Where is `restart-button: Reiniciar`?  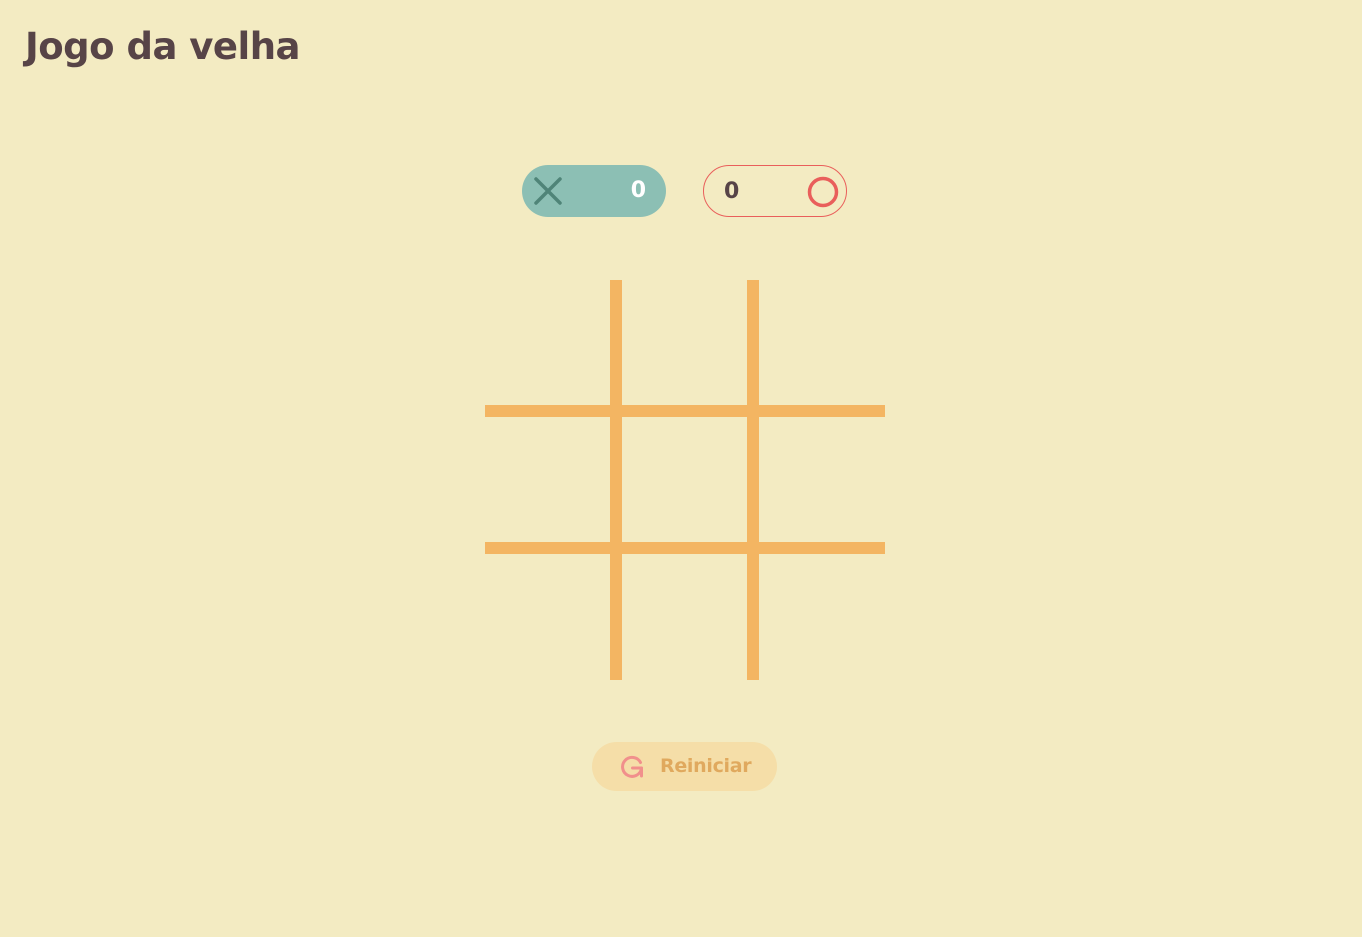 restart-button: Reiniciar is located at coordinates (684, 766).